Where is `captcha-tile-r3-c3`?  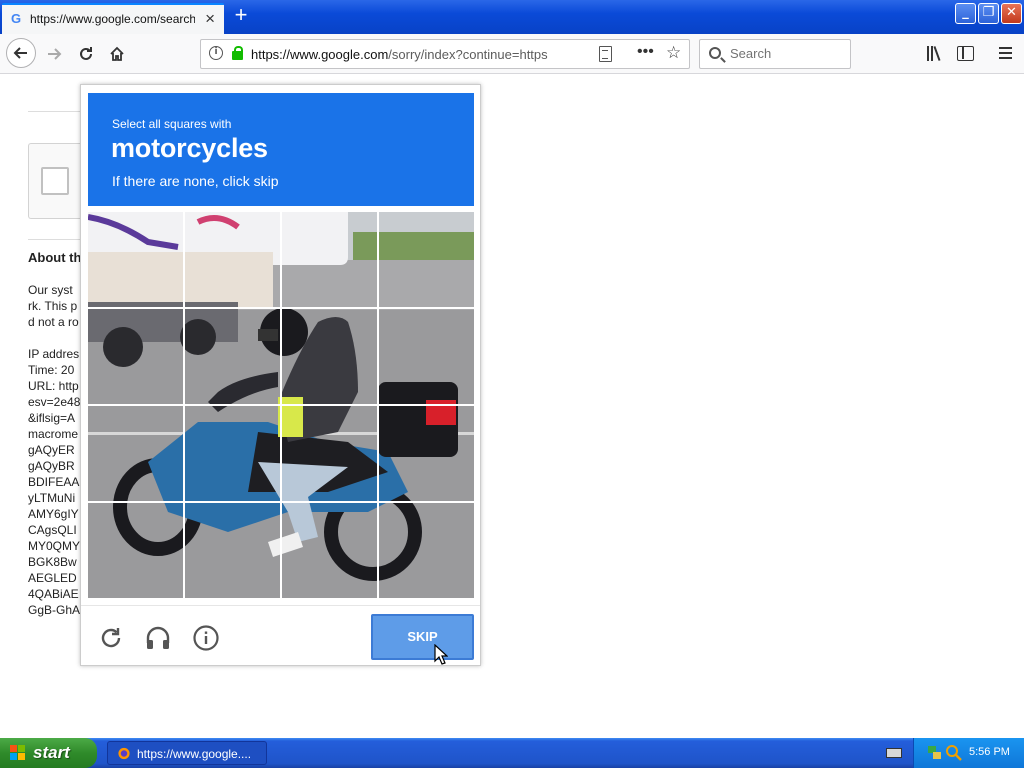
captcha-tile-r3-c3 is located at coordinates (329, 453).